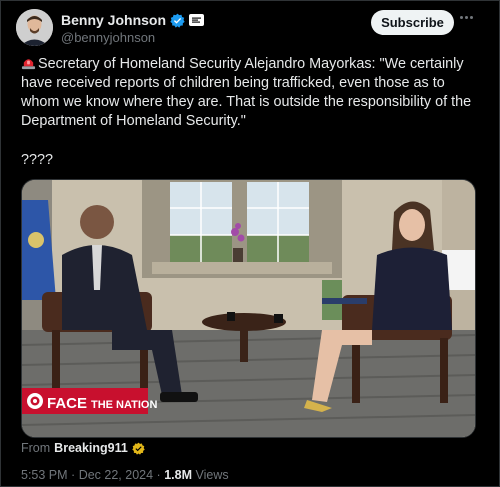 The image size is (500, 487). What do you see at coordinates (37, 160) in the screenshot?
I see `tweet-followup: ????` at bounding box center [37, 160].